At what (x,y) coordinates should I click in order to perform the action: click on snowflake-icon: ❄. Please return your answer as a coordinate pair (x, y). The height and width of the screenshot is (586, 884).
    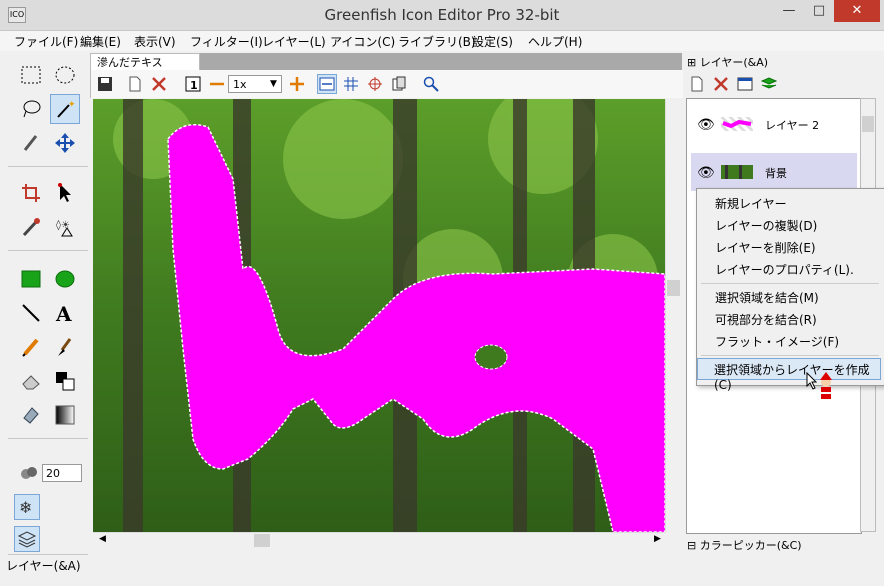
    Looking at the image, I should click on (27, 507).